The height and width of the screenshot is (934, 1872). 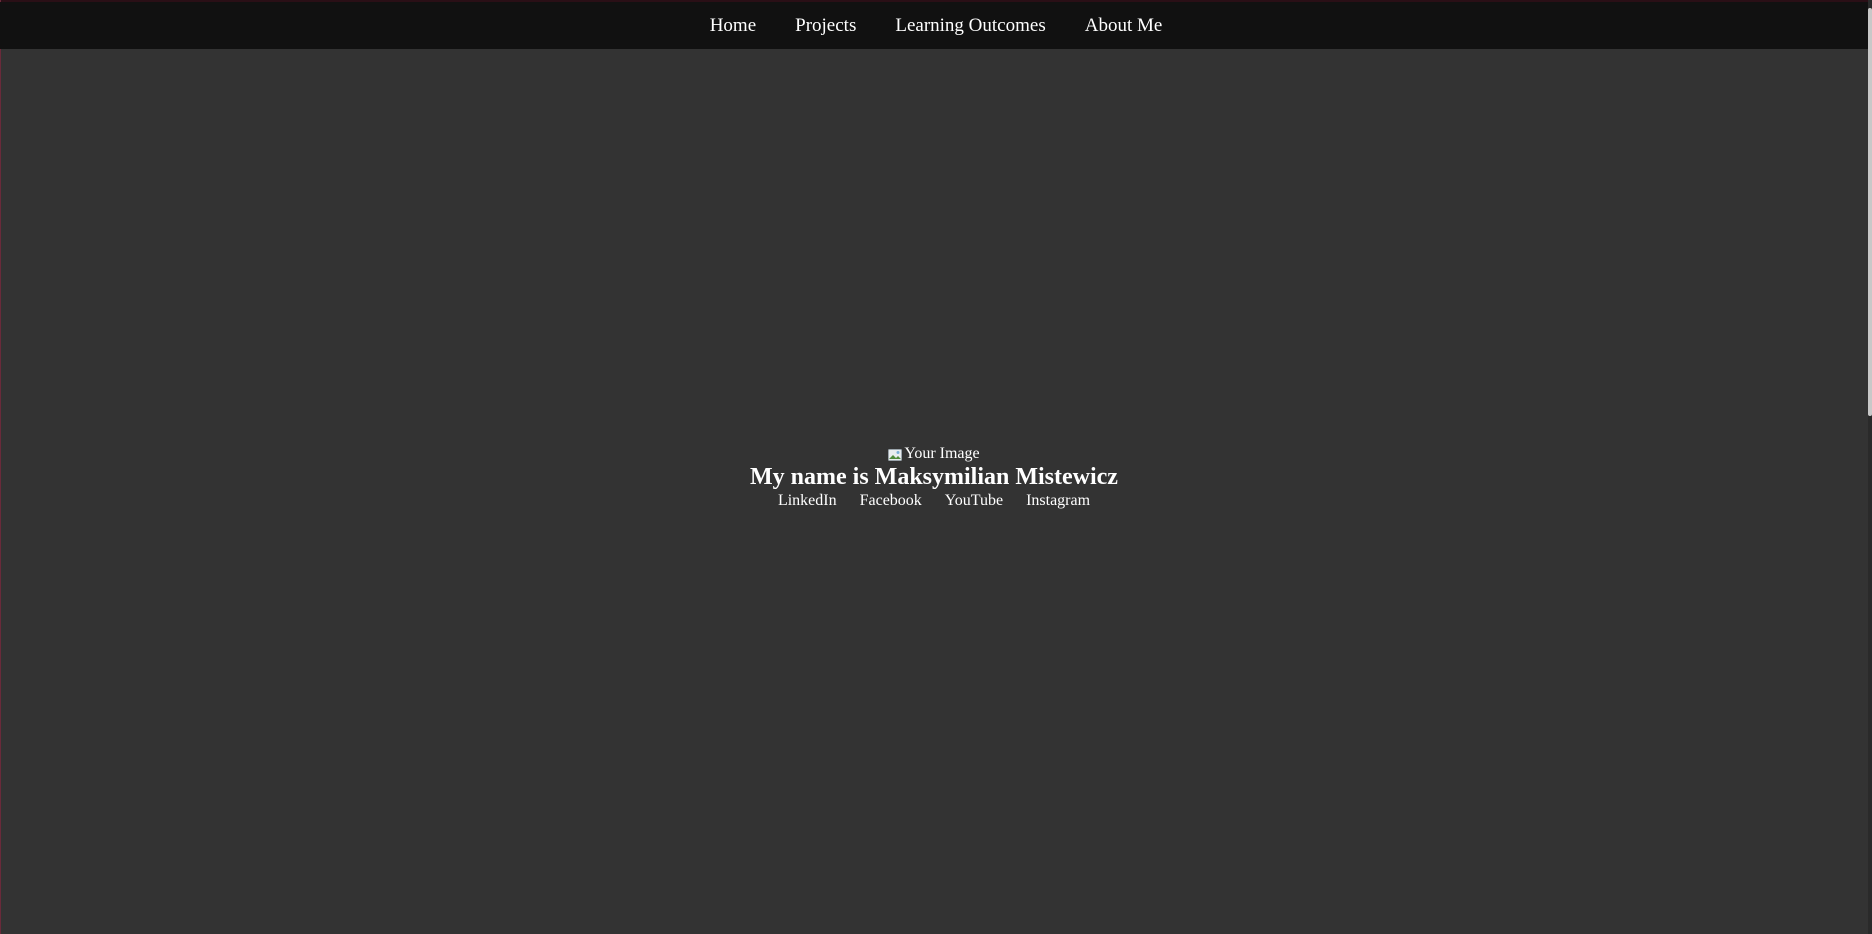 I want to click on social-links: LinkedIn Facebook YouTube Instagram, so click(x=933, y=501).